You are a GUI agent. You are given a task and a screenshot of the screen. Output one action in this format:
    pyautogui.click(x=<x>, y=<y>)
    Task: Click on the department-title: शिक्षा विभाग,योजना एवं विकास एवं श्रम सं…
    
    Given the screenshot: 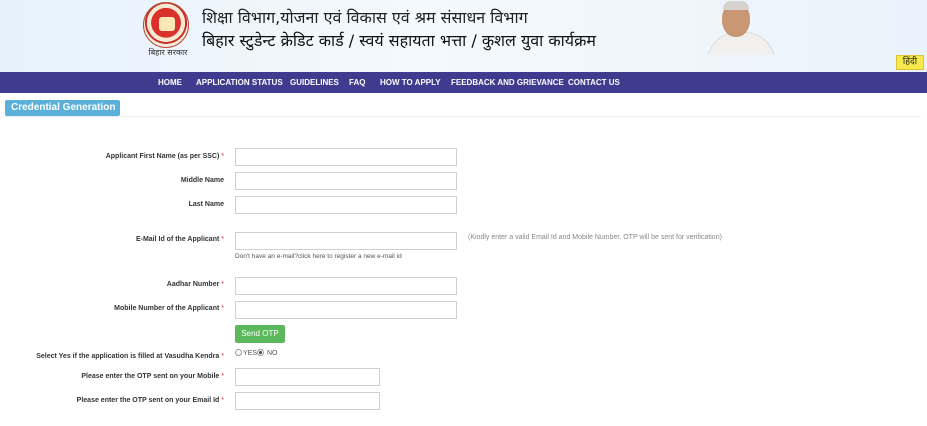 What is the action you would take?
    pyautogui.click(x=365, y=17)
    